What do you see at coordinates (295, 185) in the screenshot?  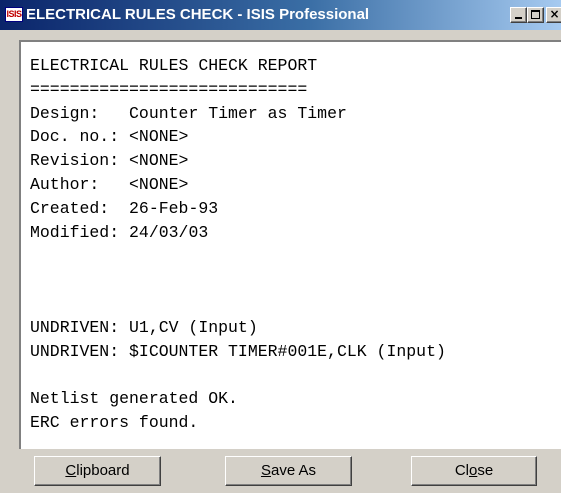 I see `field-author: Author: <NONE>` at bounding box center [295, 185].